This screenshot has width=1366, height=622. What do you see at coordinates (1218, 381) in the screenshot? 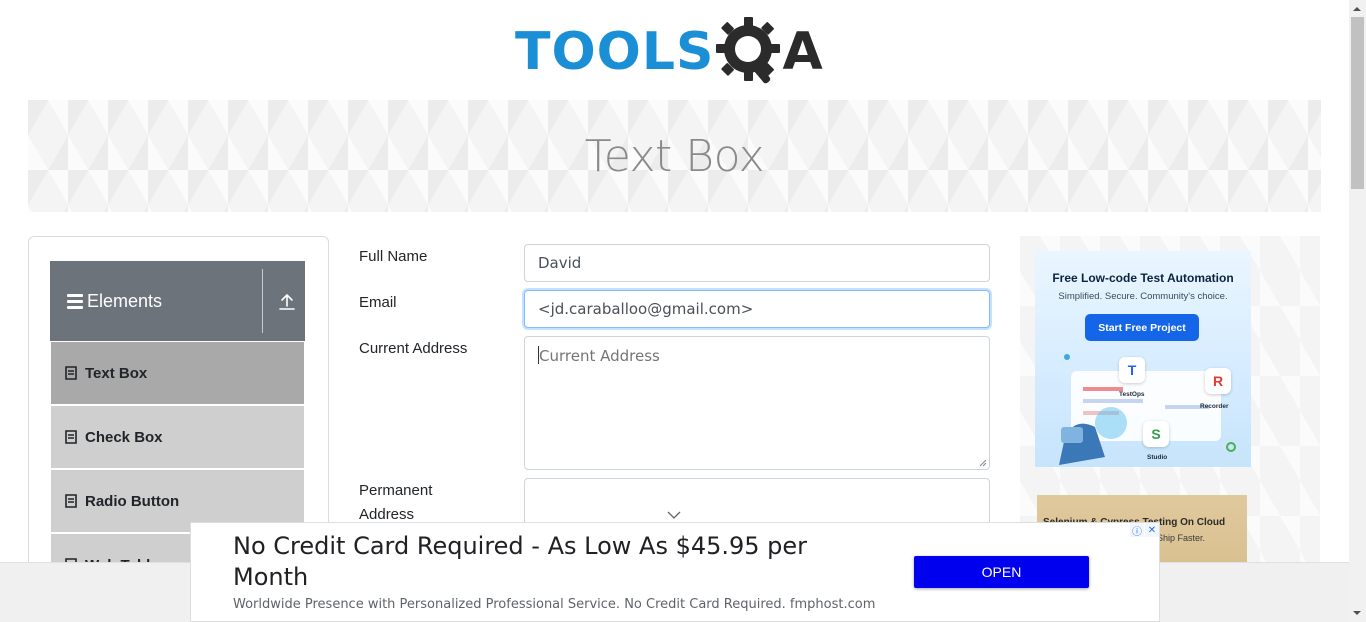
I see `recorder-tile-icon: R` at bounding box center [1218, 381].